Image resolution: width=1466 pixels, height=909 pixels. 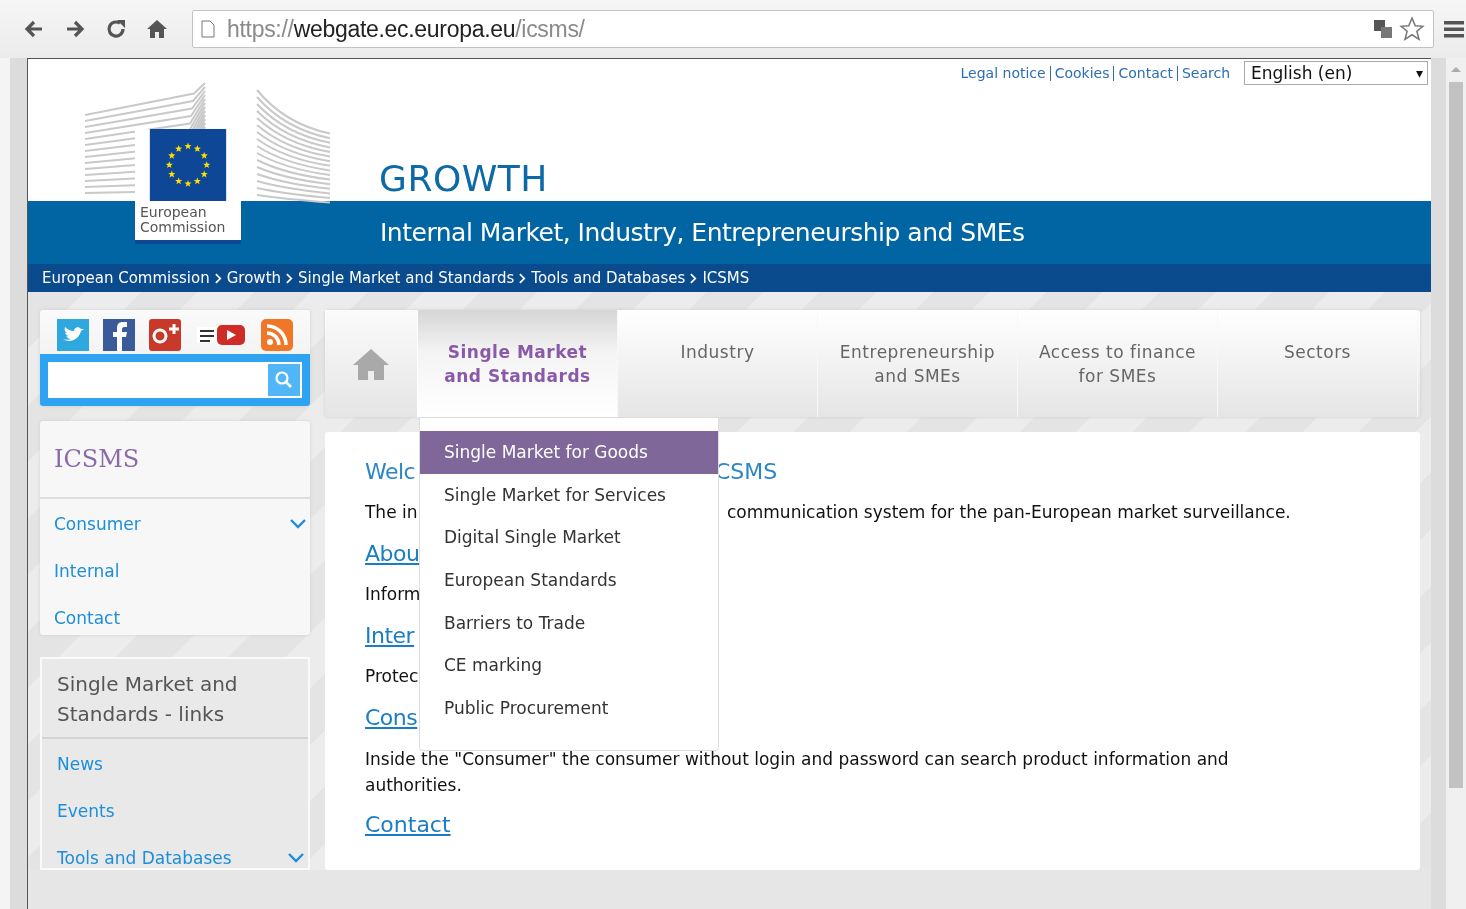 What do you see at coordinates (1206, 73) in the screenshot?
I see `top-link: Search` at bounding box center [1206, 73].